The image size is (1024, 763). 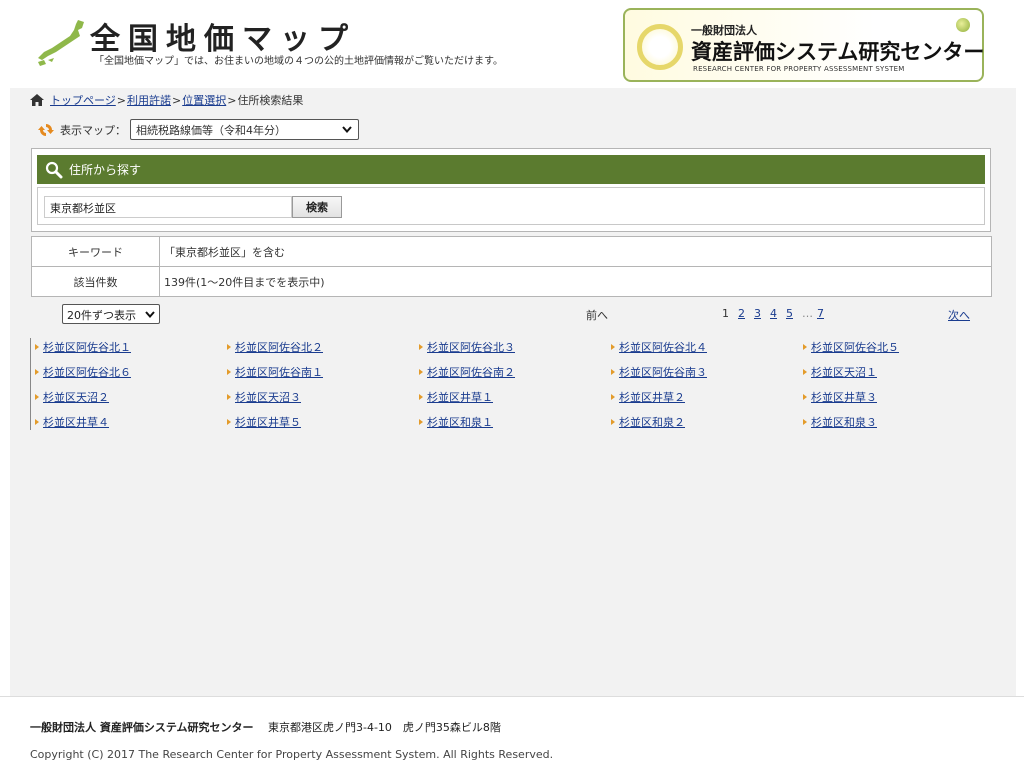 What do you see at coordinates (76, 397) in the screenshot?
I see `address-result-link: 杉並区天沼２` at bounding box center [76, 397].